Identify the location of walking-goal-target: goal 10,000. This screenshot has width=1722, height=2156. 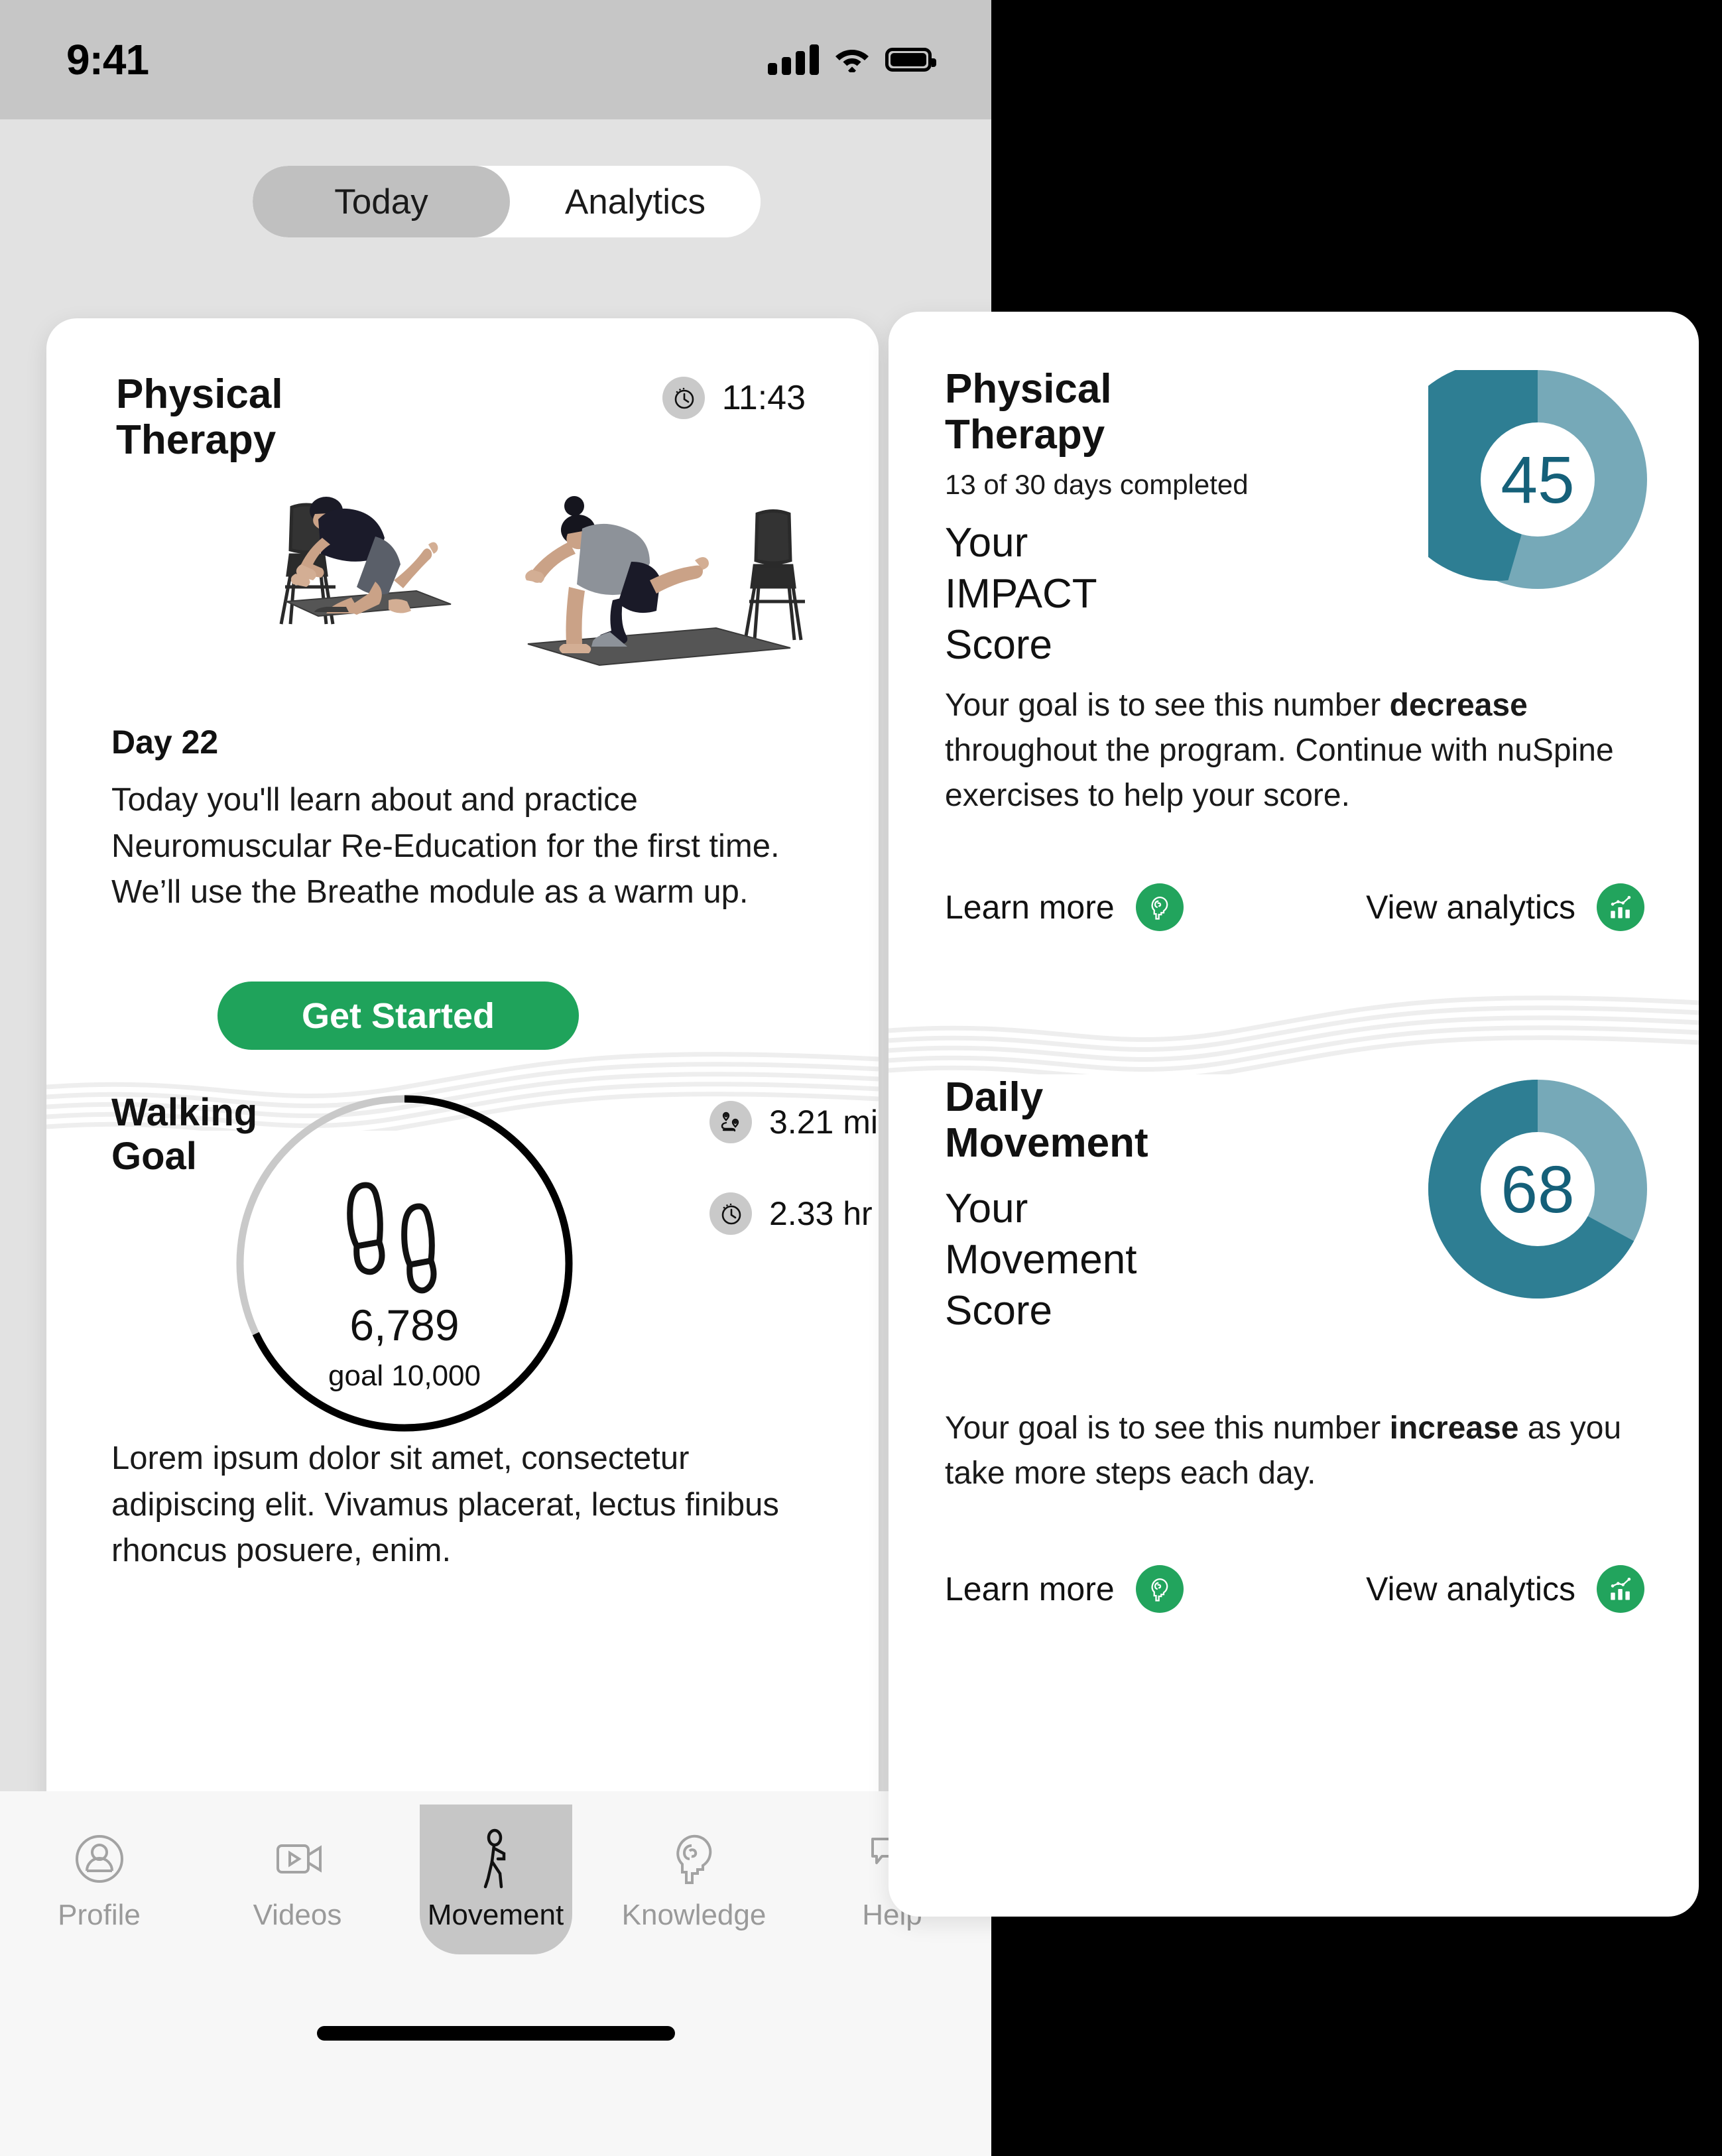
(404, 1376).